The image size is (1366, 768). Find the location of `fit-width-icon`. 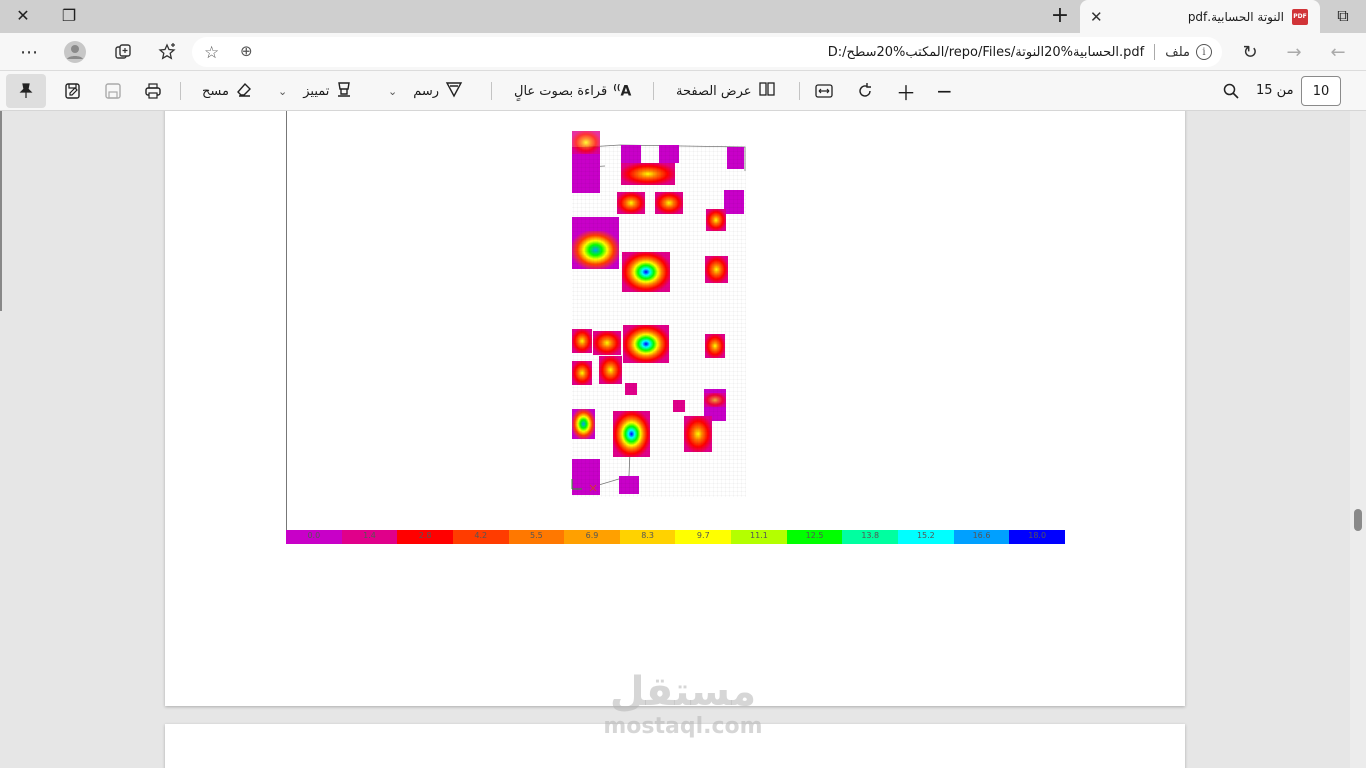

fit-width-icon is located at coordinates (824, 91).